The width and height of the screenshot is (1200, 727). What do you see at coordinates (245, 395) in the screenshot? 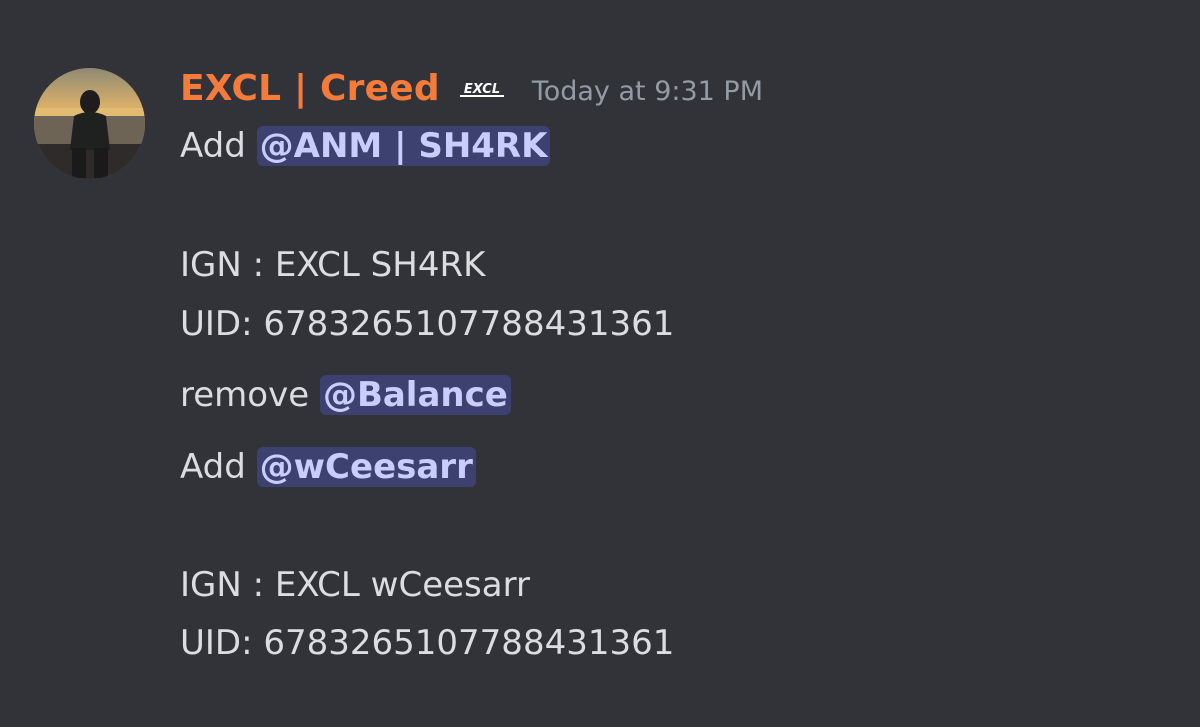
I see `message-text: remove` at bounding box center [245, 395].